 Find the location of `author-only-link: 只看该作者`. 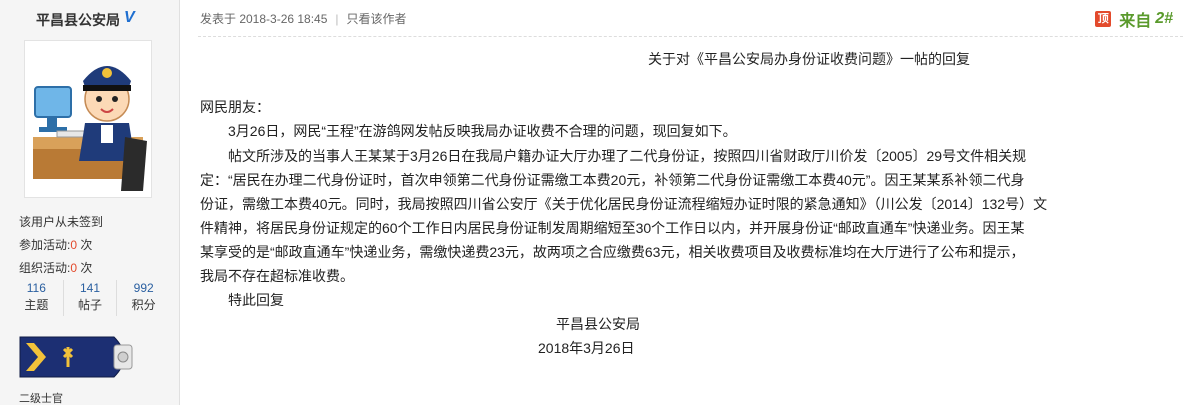

author-only-link: 只看该作者 is located at coordinates (377, 19).